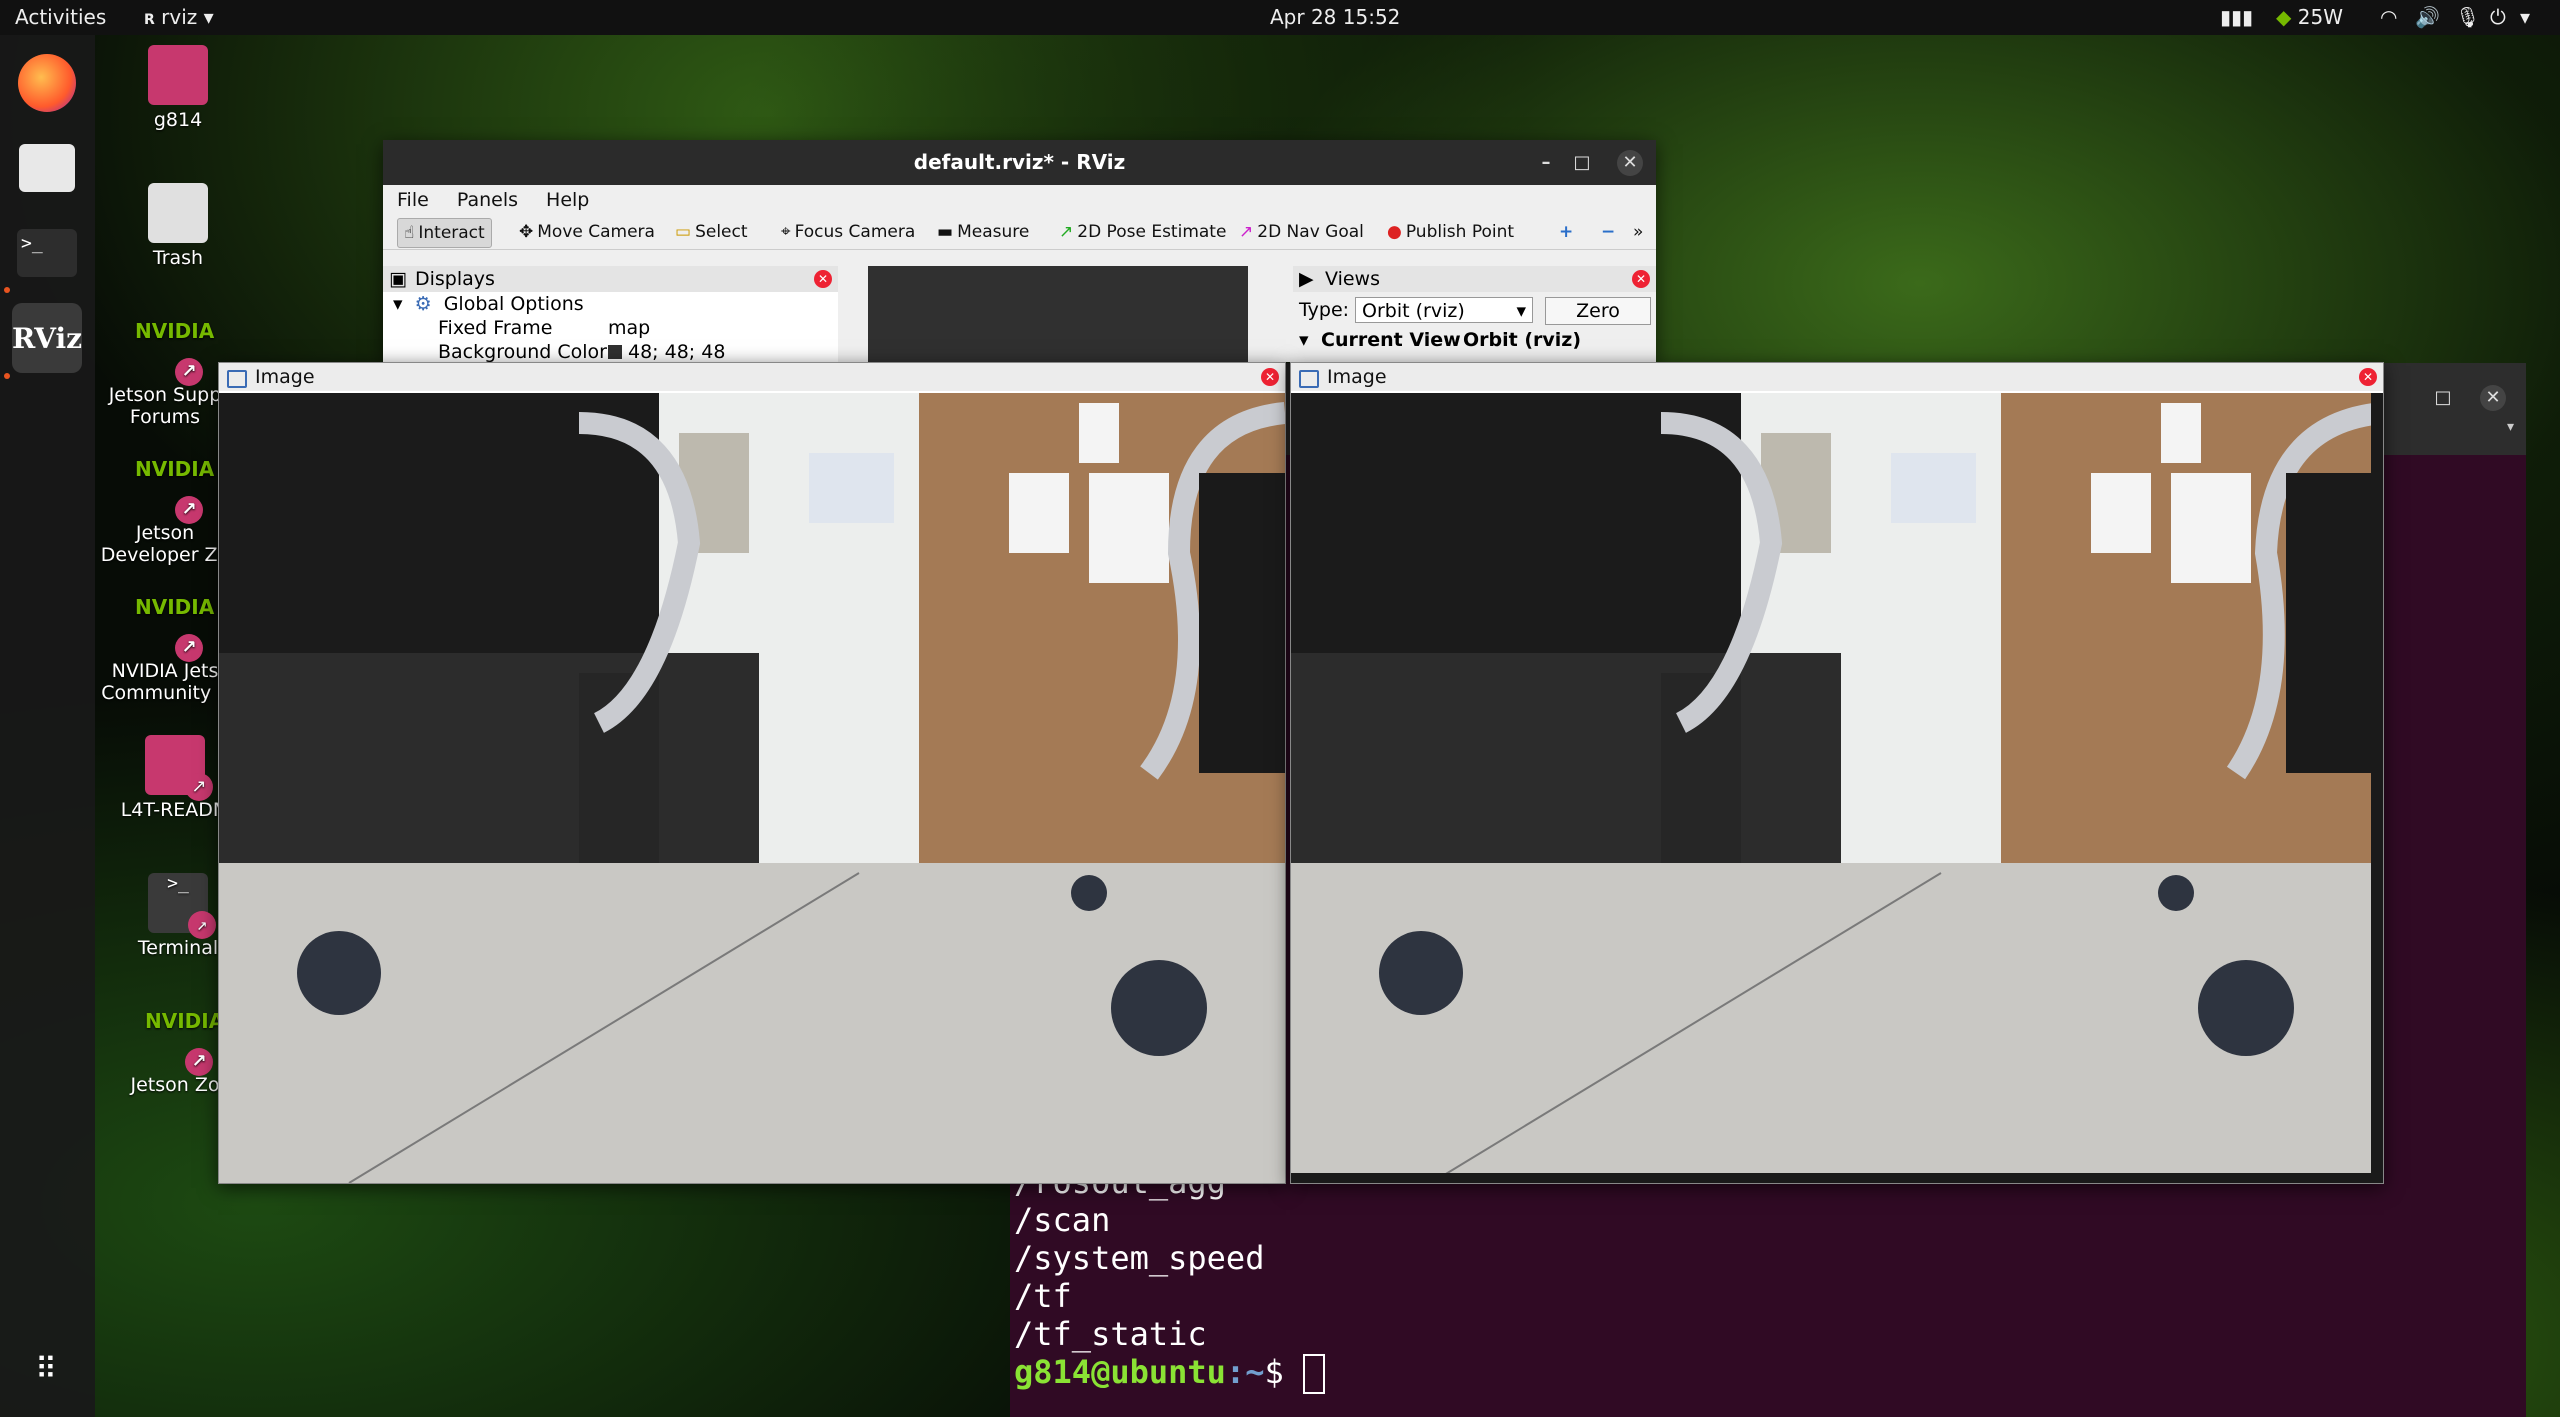 The height and width of the screenshot is (1417, 2560). What do you see at coordinates (721, 232) in the screenshot?
I see `tool-label: Select` at bounding box center [721, 232].